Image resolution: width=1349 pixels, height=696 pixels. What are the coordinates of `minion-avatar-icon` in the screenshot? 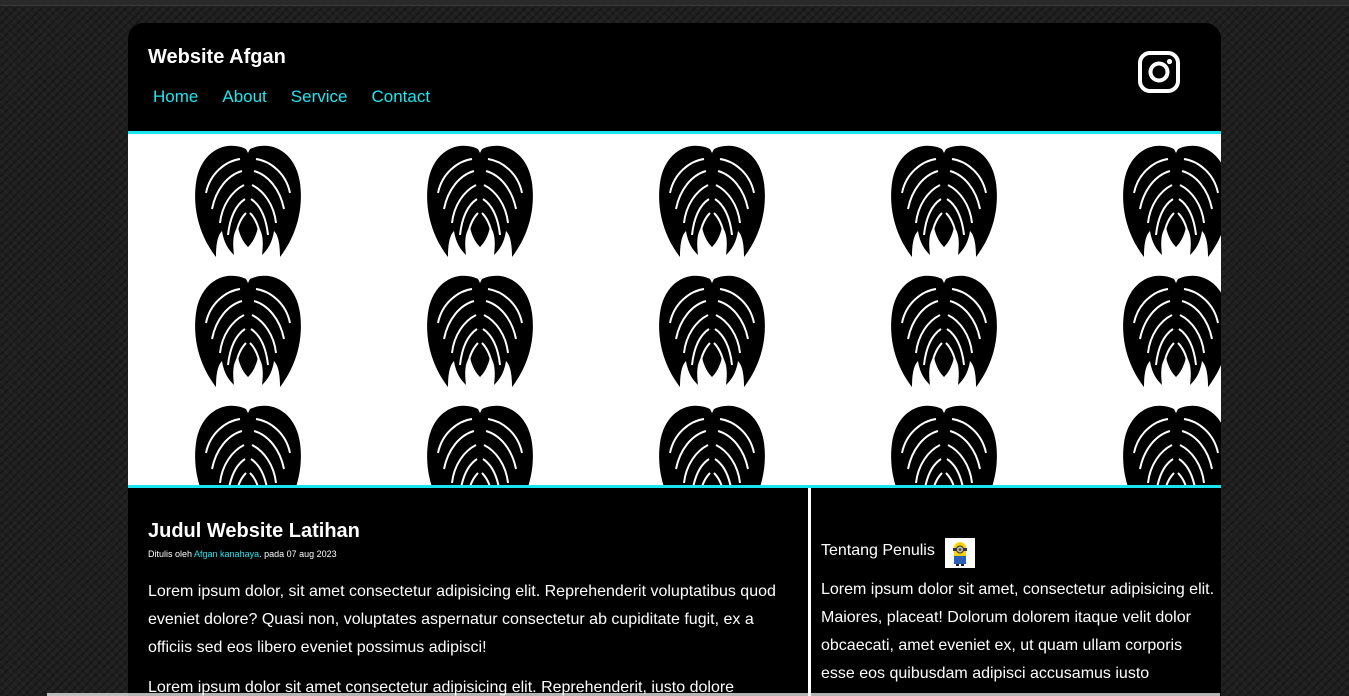 It's located at (960, 553).